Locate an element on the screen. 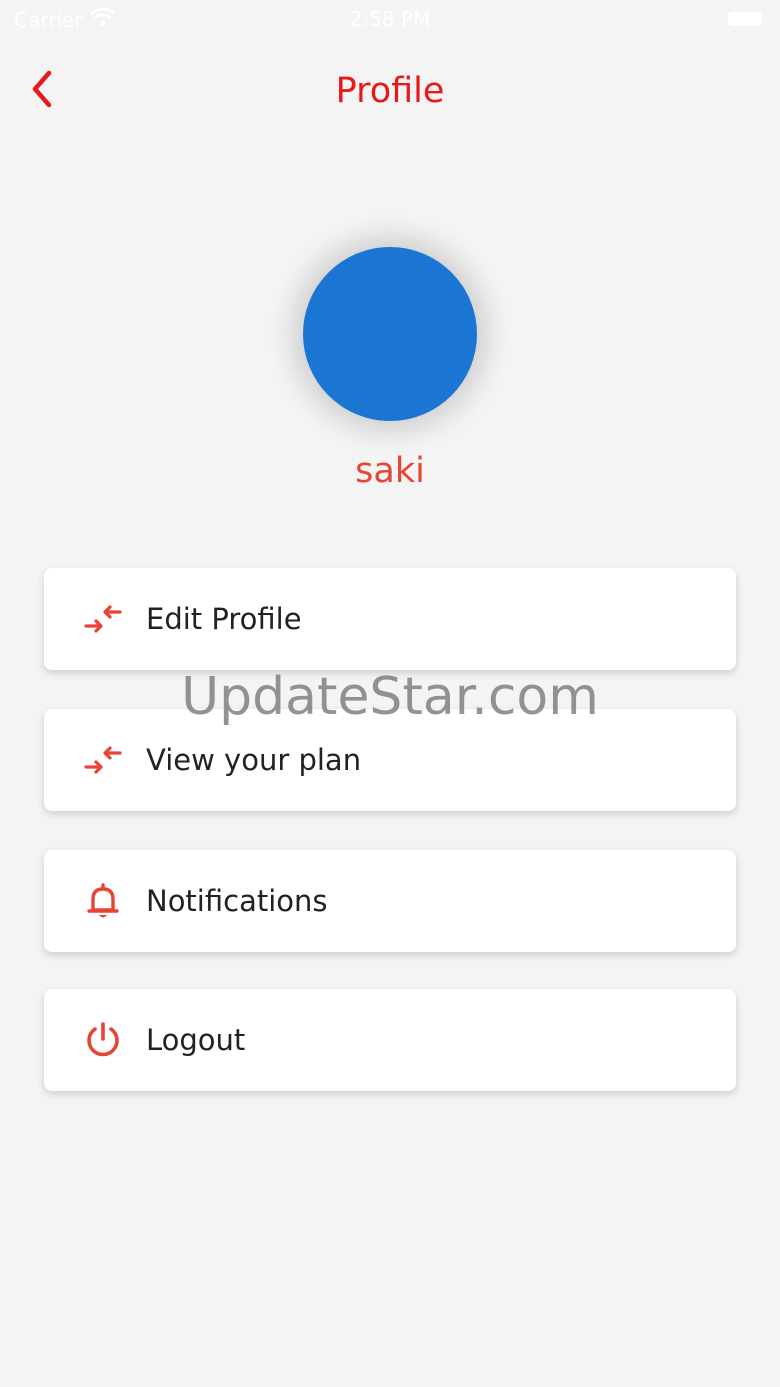 This screenshot has width=780, height=1387. status-bar: Carrier 2:58 PM is located at coordinates (390, 20).